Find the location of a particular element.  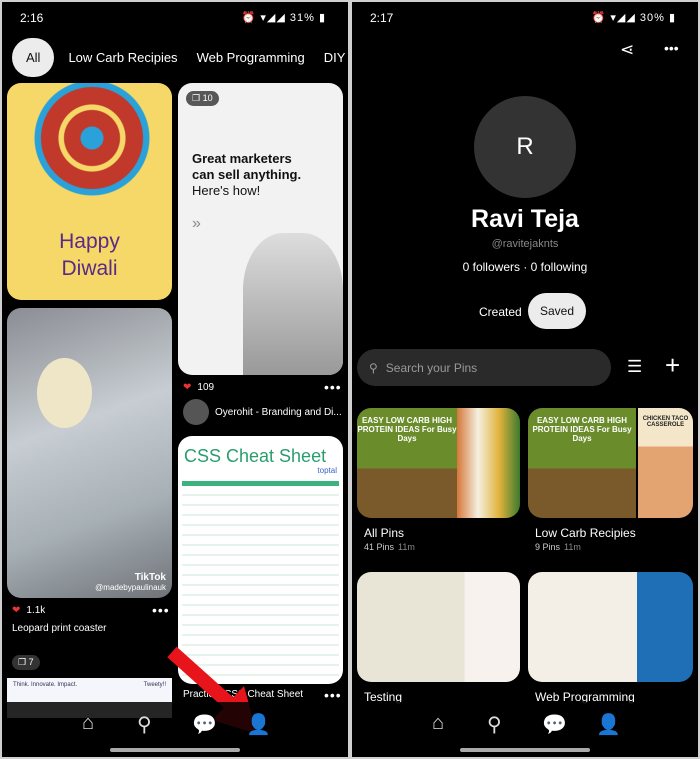

avatar: R is located at coordinates (525, 147).